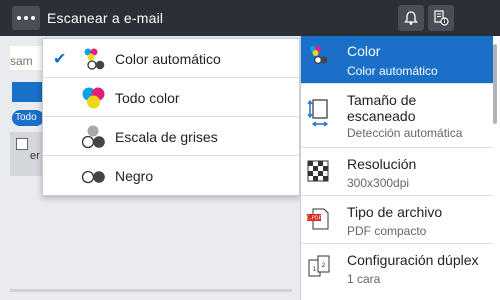 Image resolution: width=500 pixels, height=300 pixels. I want to click on device-info-button, so click(441, 18).